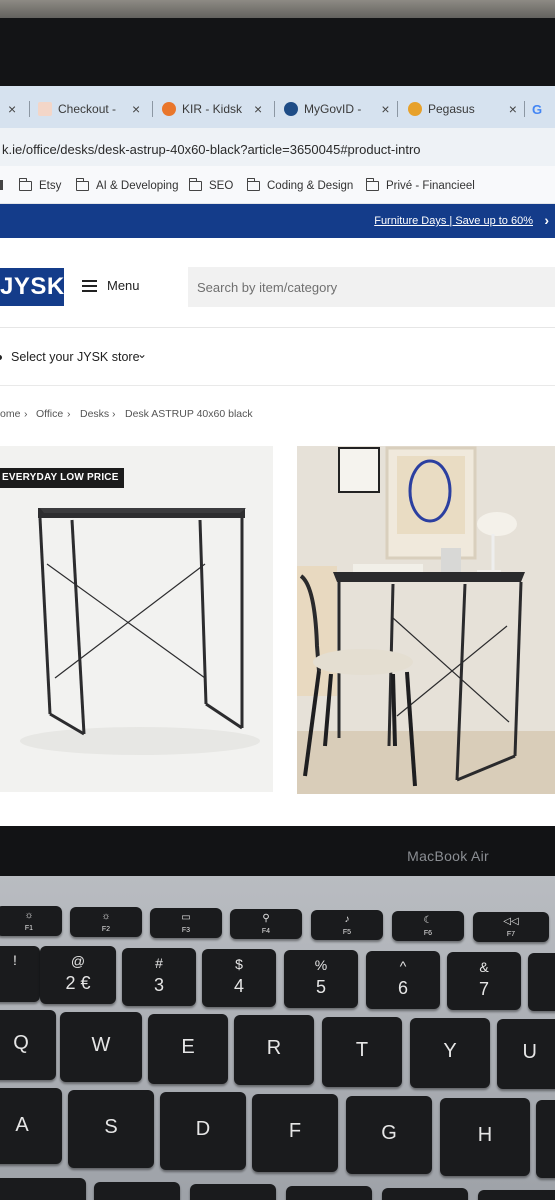 This screenshot has width=555, height=1200. What do you see at coordinates (101, 1047) in the screenshot?
I see `key-w: W` at bounding box center [101, 1047].